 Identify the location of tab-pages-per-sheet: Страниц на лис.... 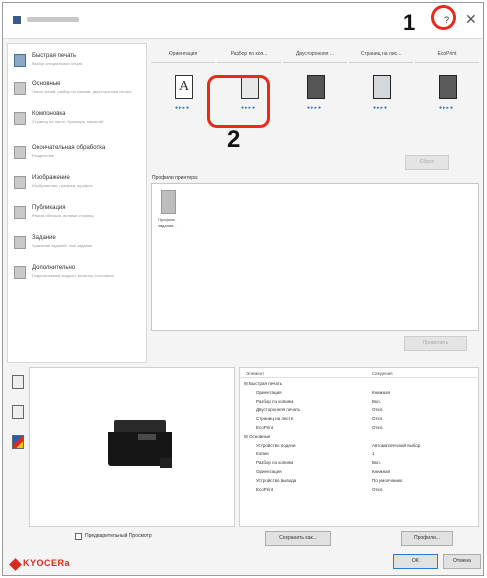
(381, 57).